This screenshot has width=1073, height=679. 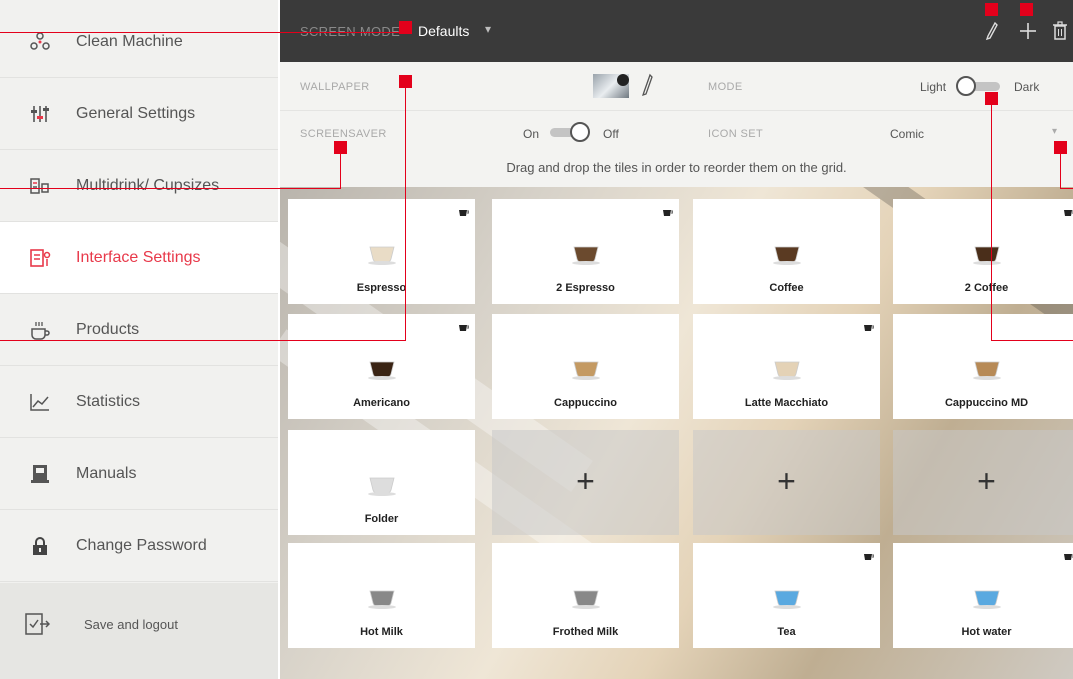 What do you see at coordinates (343, 134) in the screenshot?
I see `screensaver-label: SCREENSAVER` at bounding box center [343, 134].